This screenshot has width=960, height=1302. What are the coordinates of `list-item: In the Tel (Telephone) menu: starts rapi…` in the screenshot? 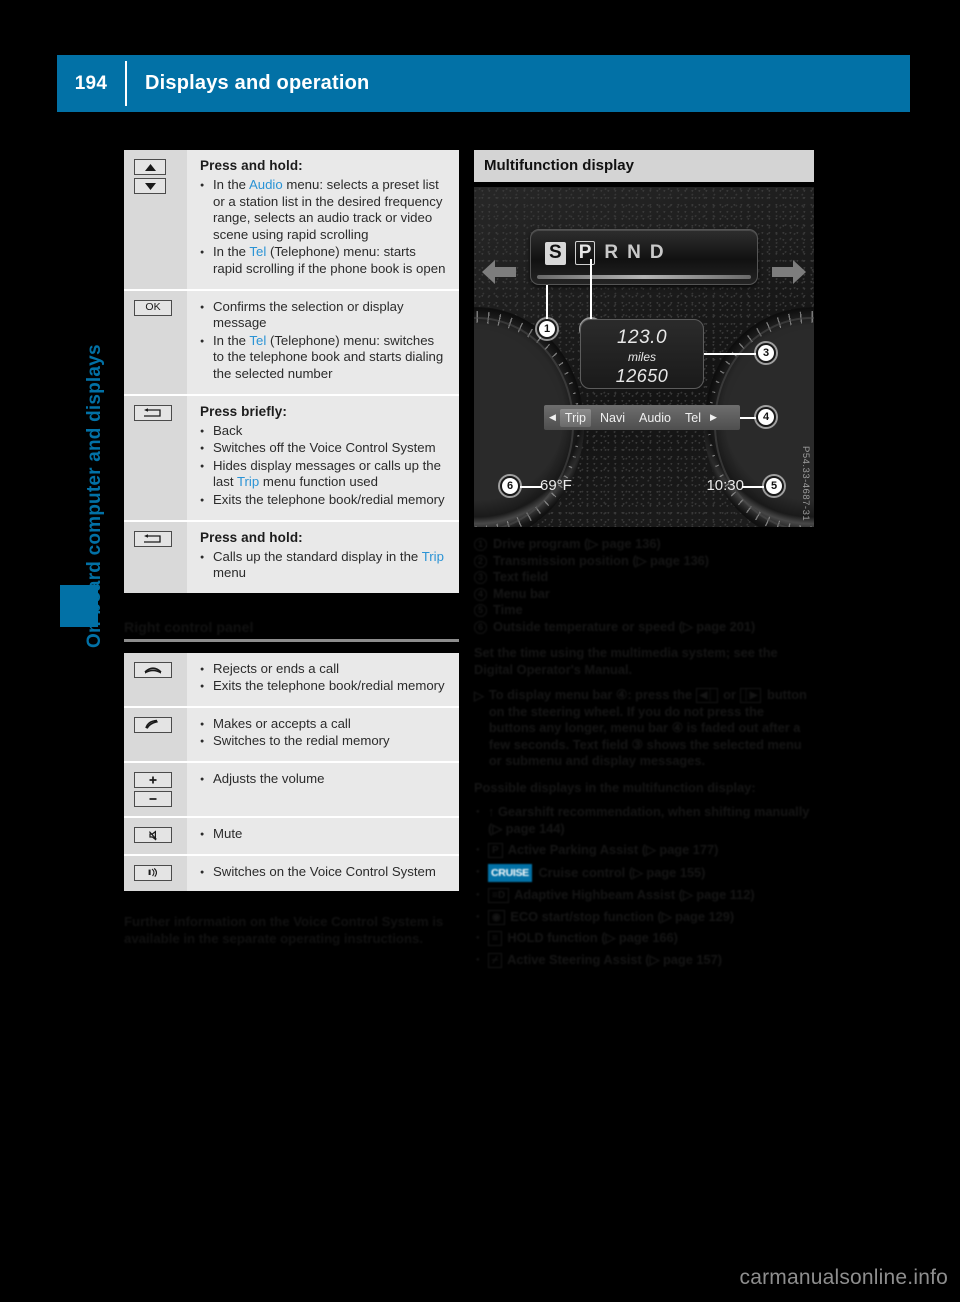 It's located at (323, 260).